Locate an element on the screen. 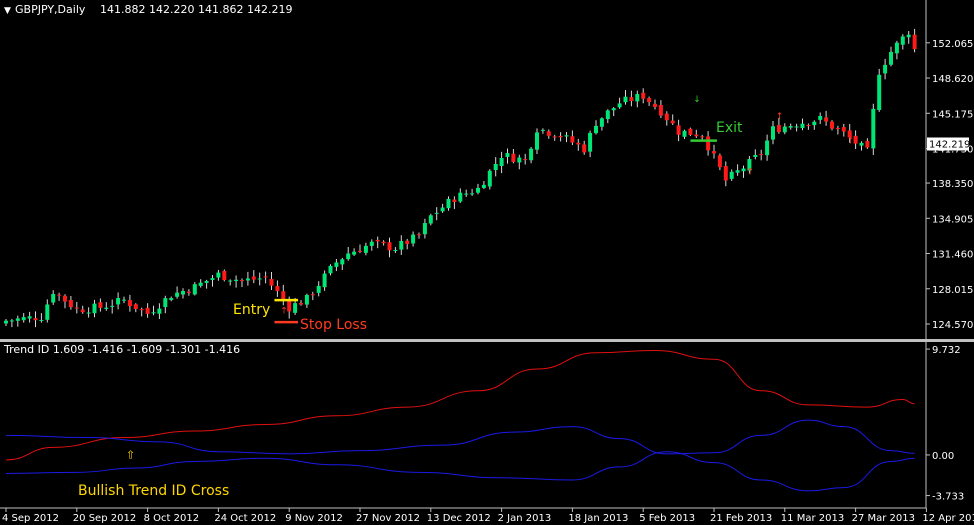 This screenshot has height=525, width=974. cross-label: Bullish Trend ID Cross is located at coordinates (153, 491).